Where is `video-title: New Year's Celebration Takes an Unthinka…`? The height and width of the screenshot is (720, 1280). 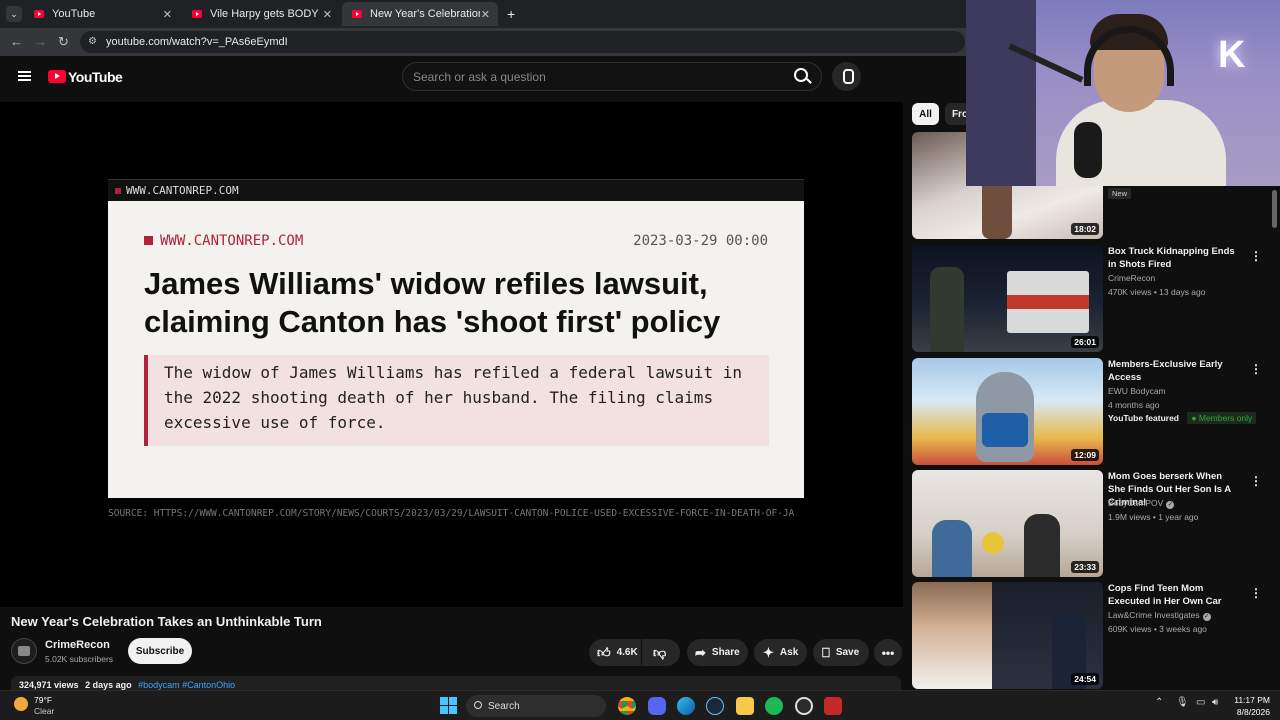
video-title: New Year's Celebration Takes an Unthinka… is located at coordinates (166, 621).